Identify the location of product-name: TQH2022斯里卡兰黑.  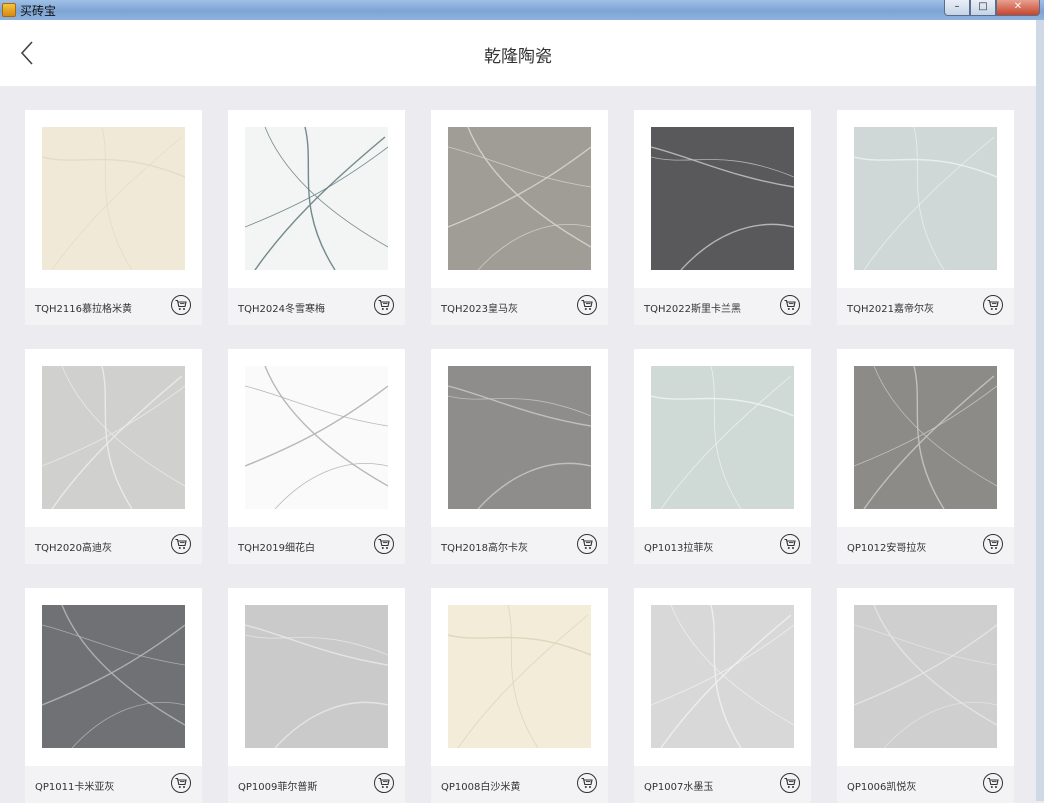
(692, 309).